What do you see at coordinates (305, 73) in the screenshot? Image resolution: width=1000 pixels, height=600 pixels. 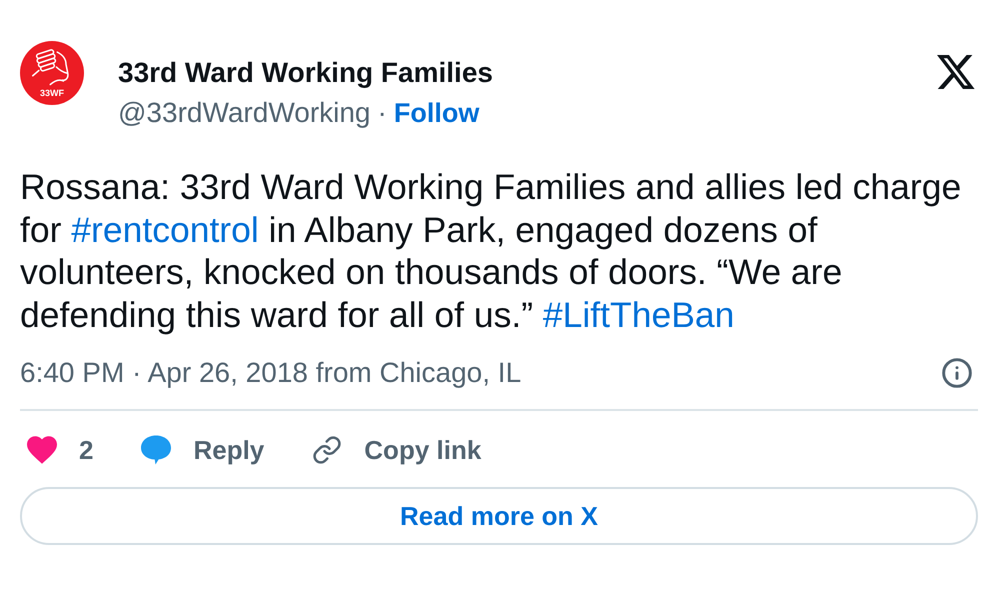 I see `account-name: 33rd Ward Working Families` at bounding box center [305, 73].